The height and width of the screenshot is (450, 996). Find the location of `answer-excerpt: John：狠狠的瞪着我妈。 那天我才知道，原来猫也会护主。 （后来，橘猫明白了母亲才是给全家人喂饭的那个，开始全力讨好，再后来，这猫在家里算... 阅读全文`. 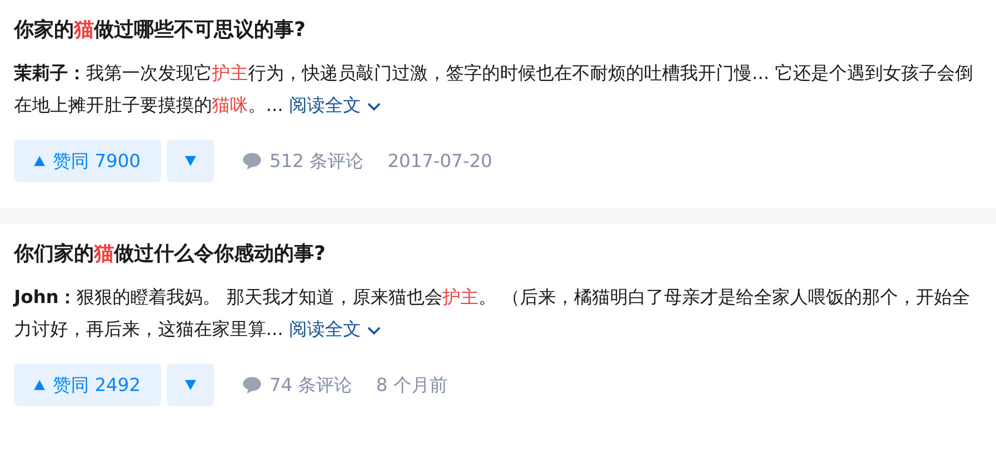

answer-excerpt: John：狠狠的瞪着我妈。 那天我才知道，原来猫也会护主。 （后来，橘猫明白了母亲才是给全家人喂饭的那个，开始全力讨好，再后来，这猫在家里算... 阅读全文 is located at coordinates (493, 314).